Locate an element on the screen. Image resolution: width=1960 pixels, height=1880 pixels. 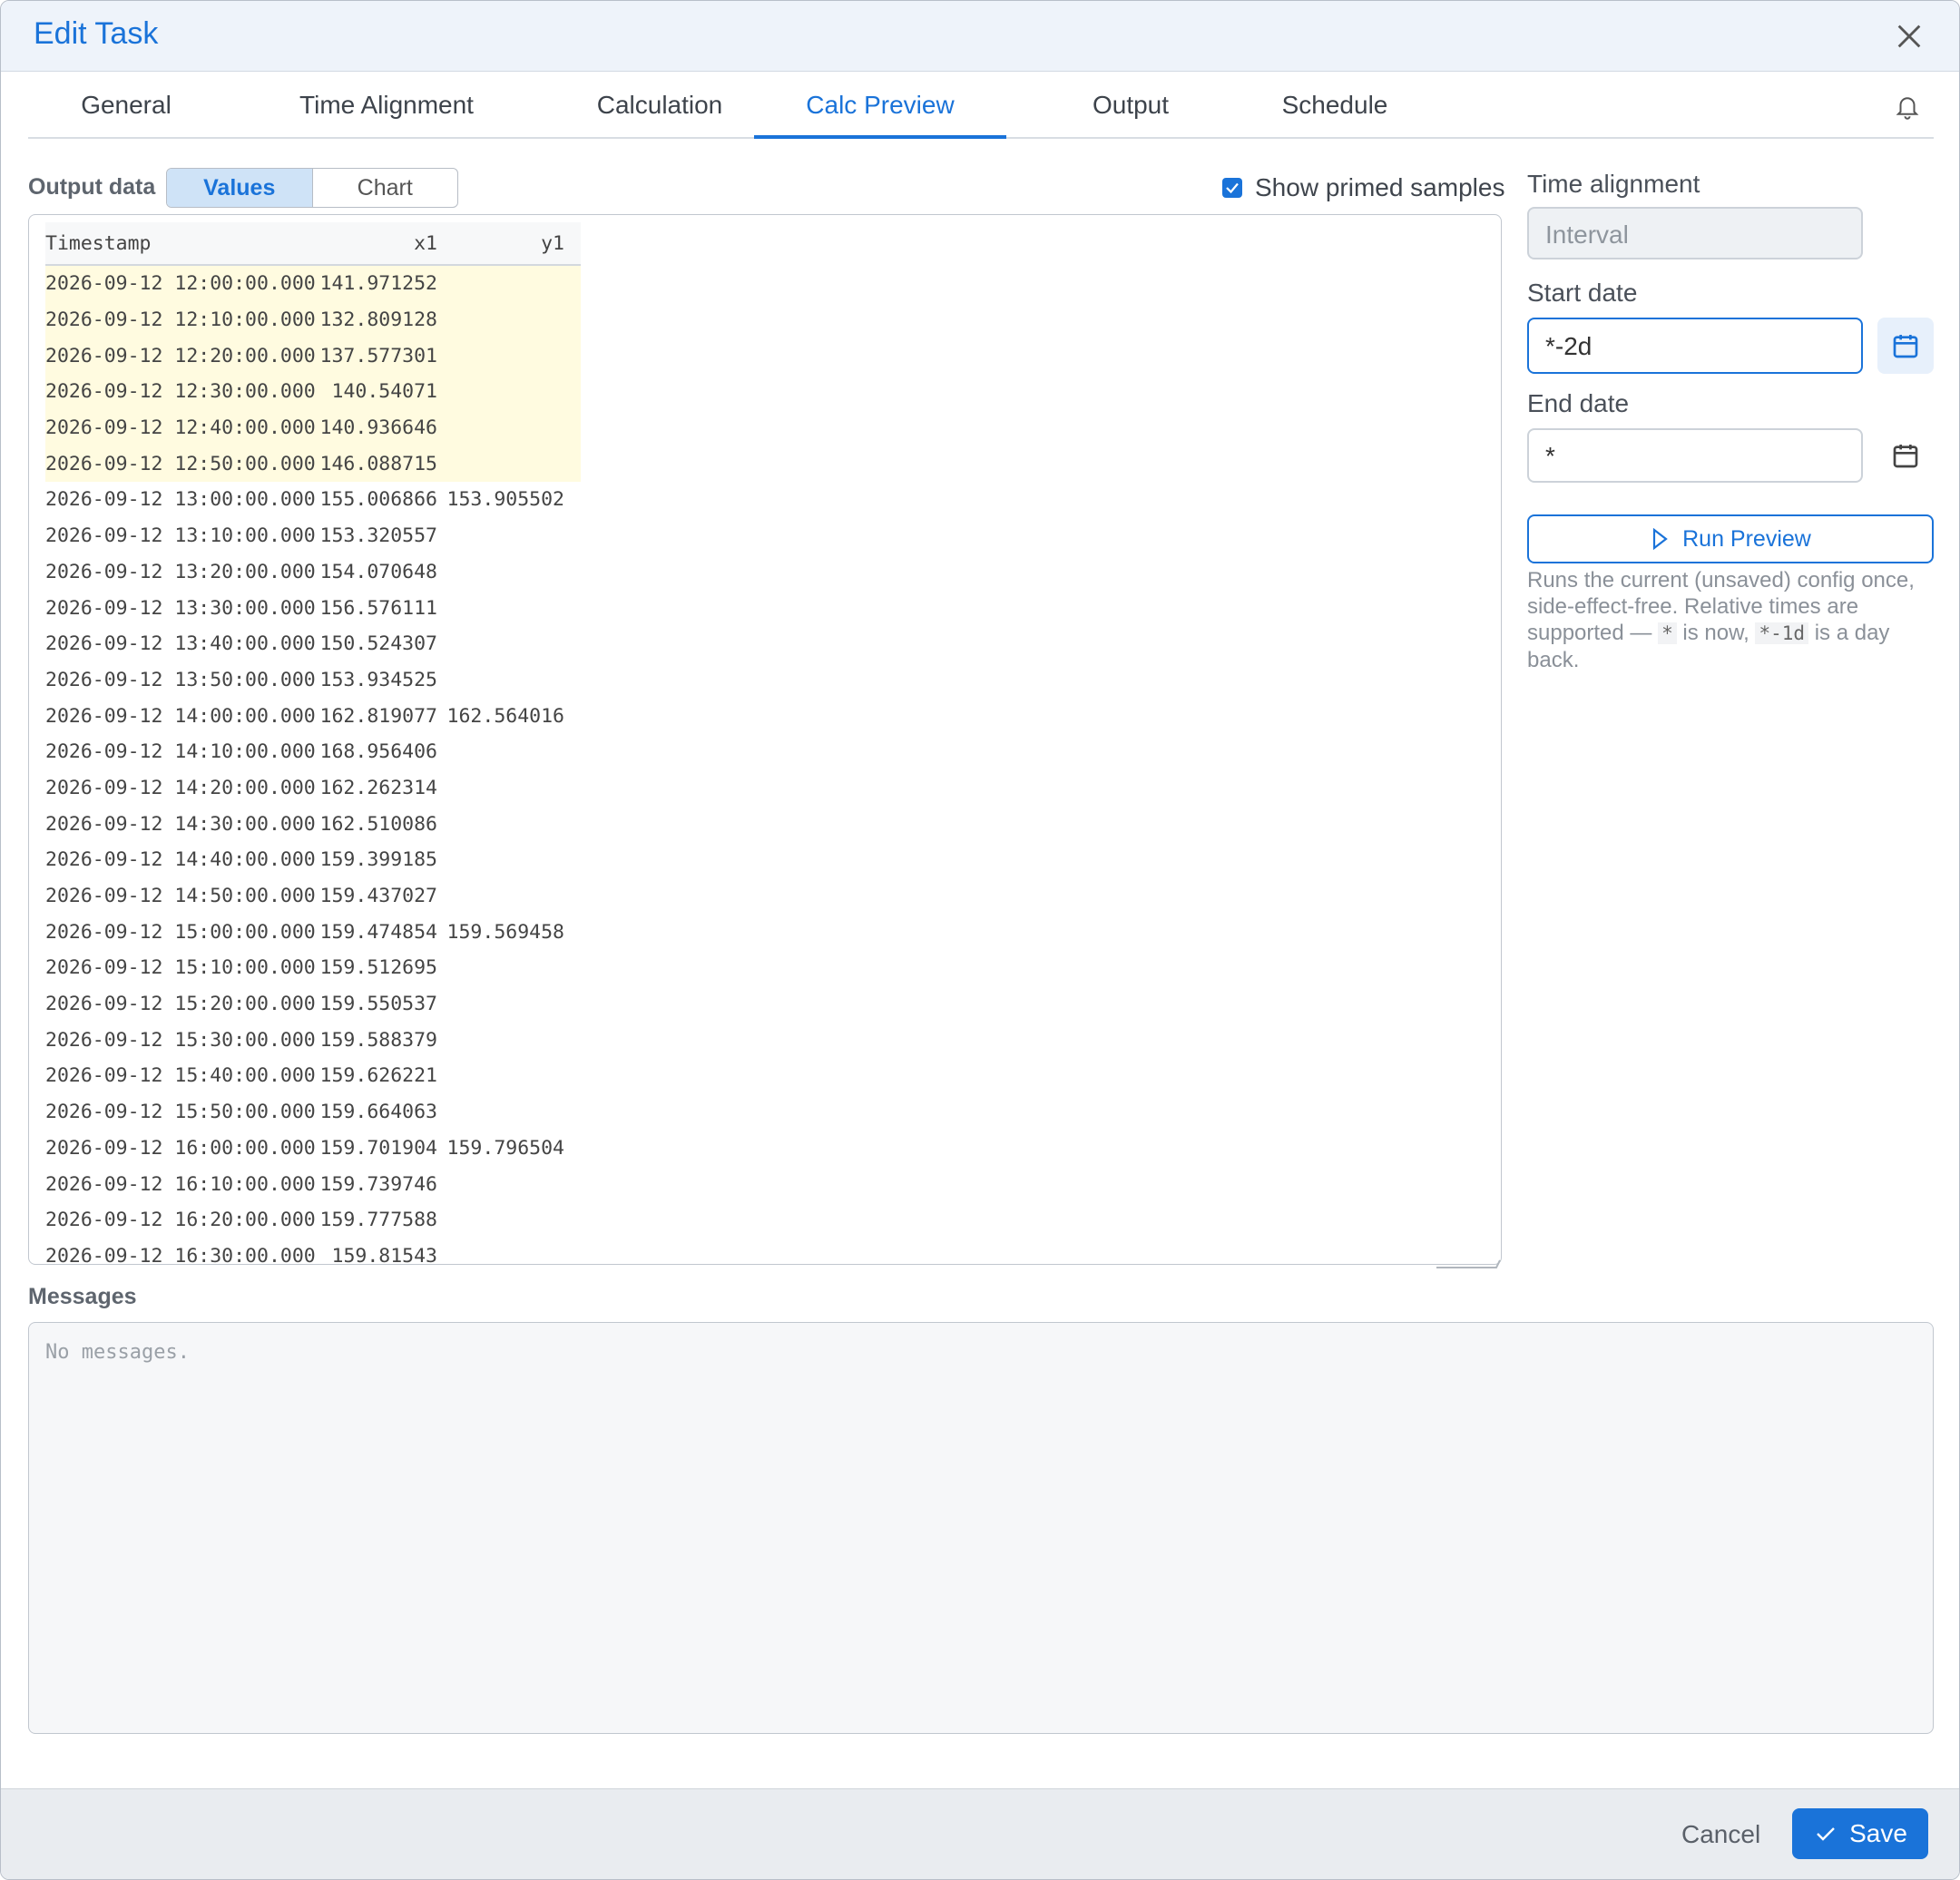
cell-timestamp: 2026-09-12 12:40:00.000 is located at coordinates (181, 427).